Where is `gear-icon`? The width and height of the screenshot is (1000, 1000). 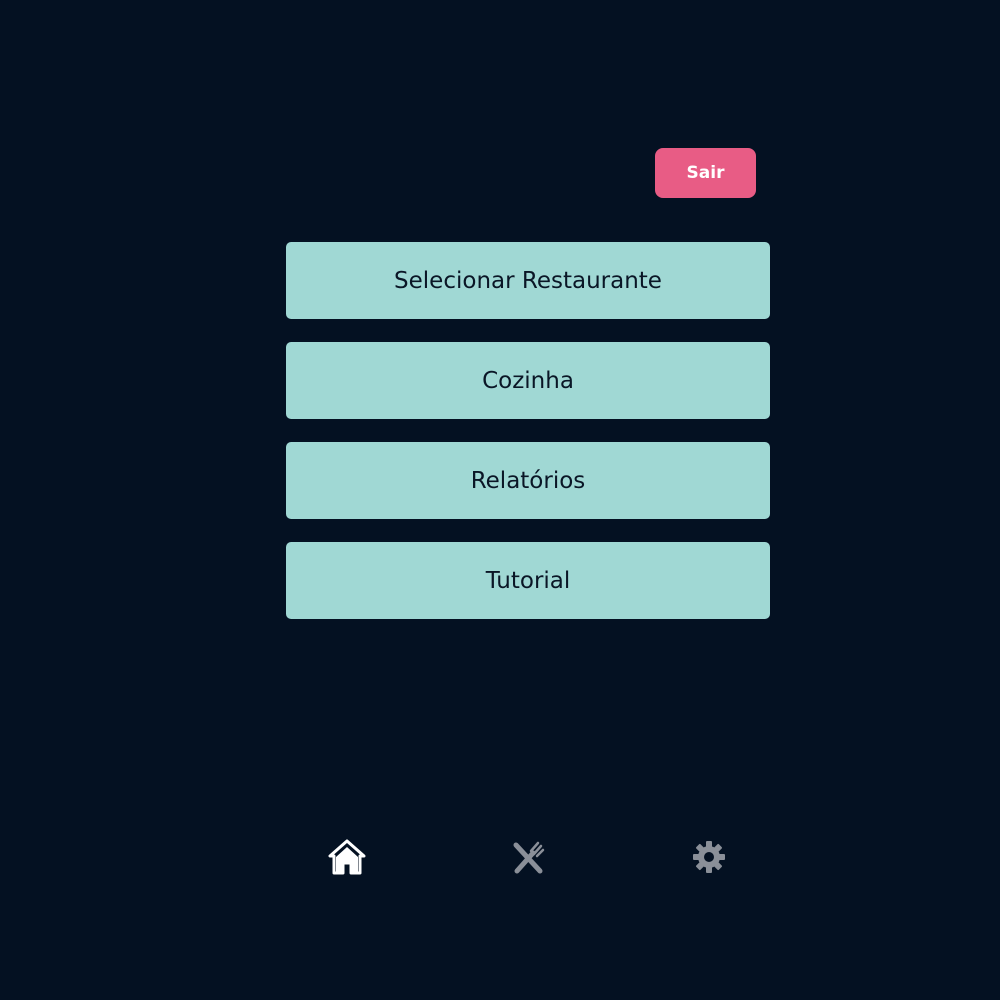
gear-icon is located at coordinates (709, 857).